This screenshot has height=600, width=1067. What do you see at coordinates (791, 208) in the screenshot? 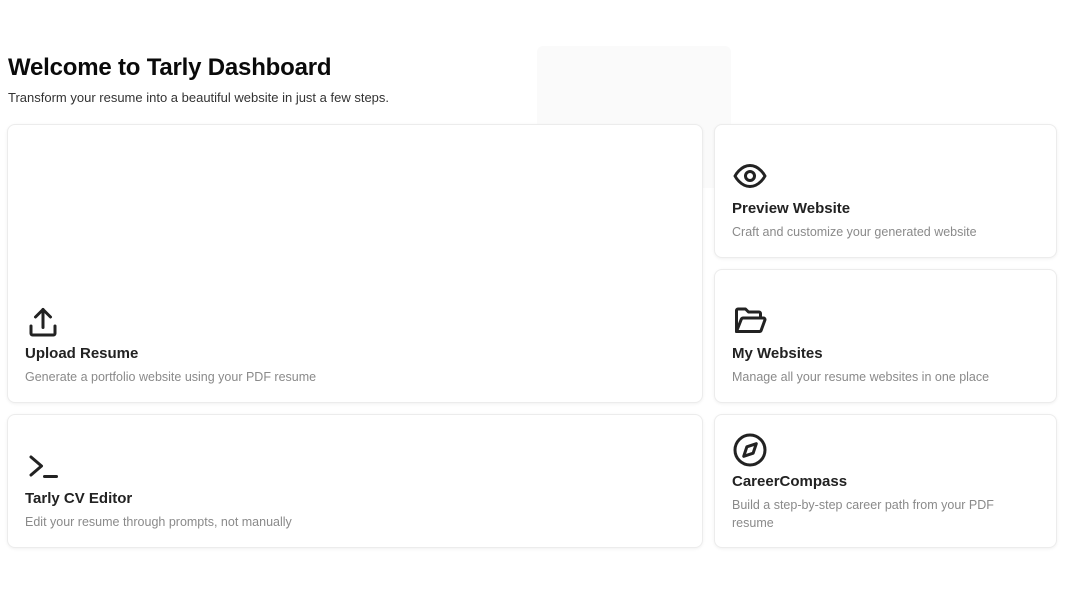
I see `card-title: Preview Website` at bounding box center [791, 208].